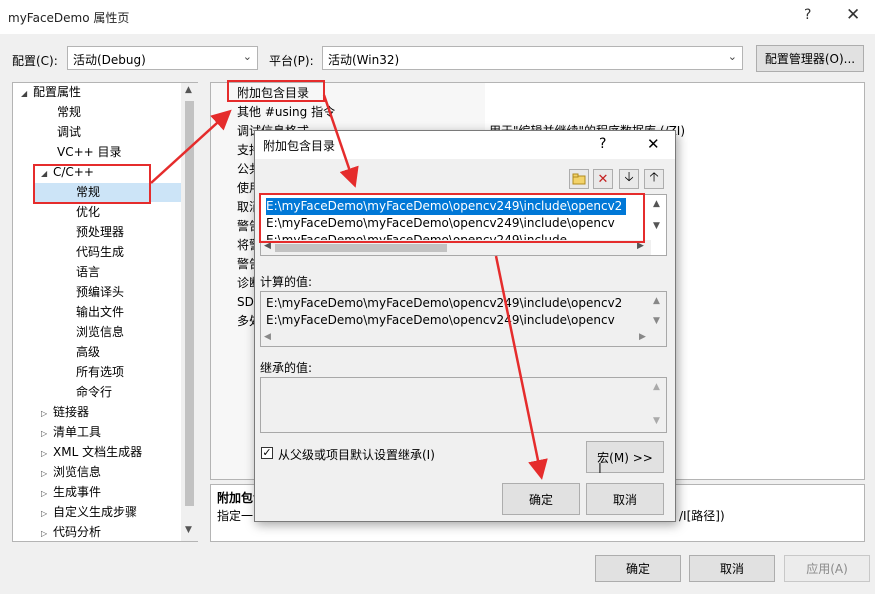 This screenshot has width=875, height=594. I want to click on arrow-to-paths, so click(340, 141).